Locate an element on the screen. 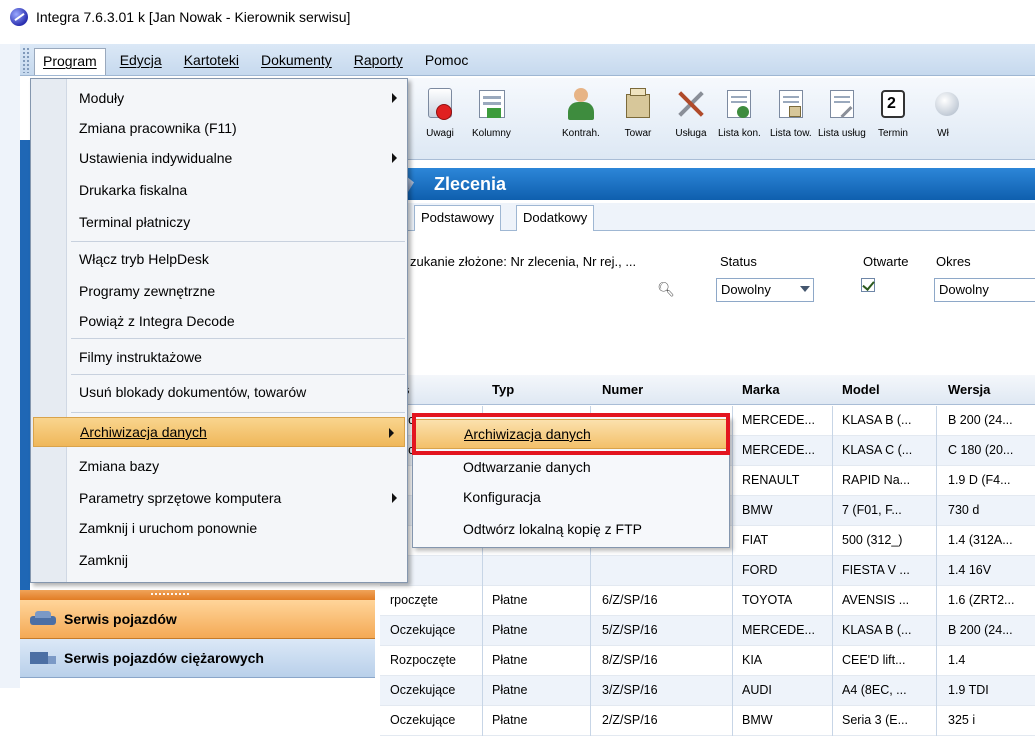 The width and height of the screenshot is (1035, 736). nav-serwis-ciezarowych: Serwis pojazdów ciężarowych is located at coordinates (197, 658).